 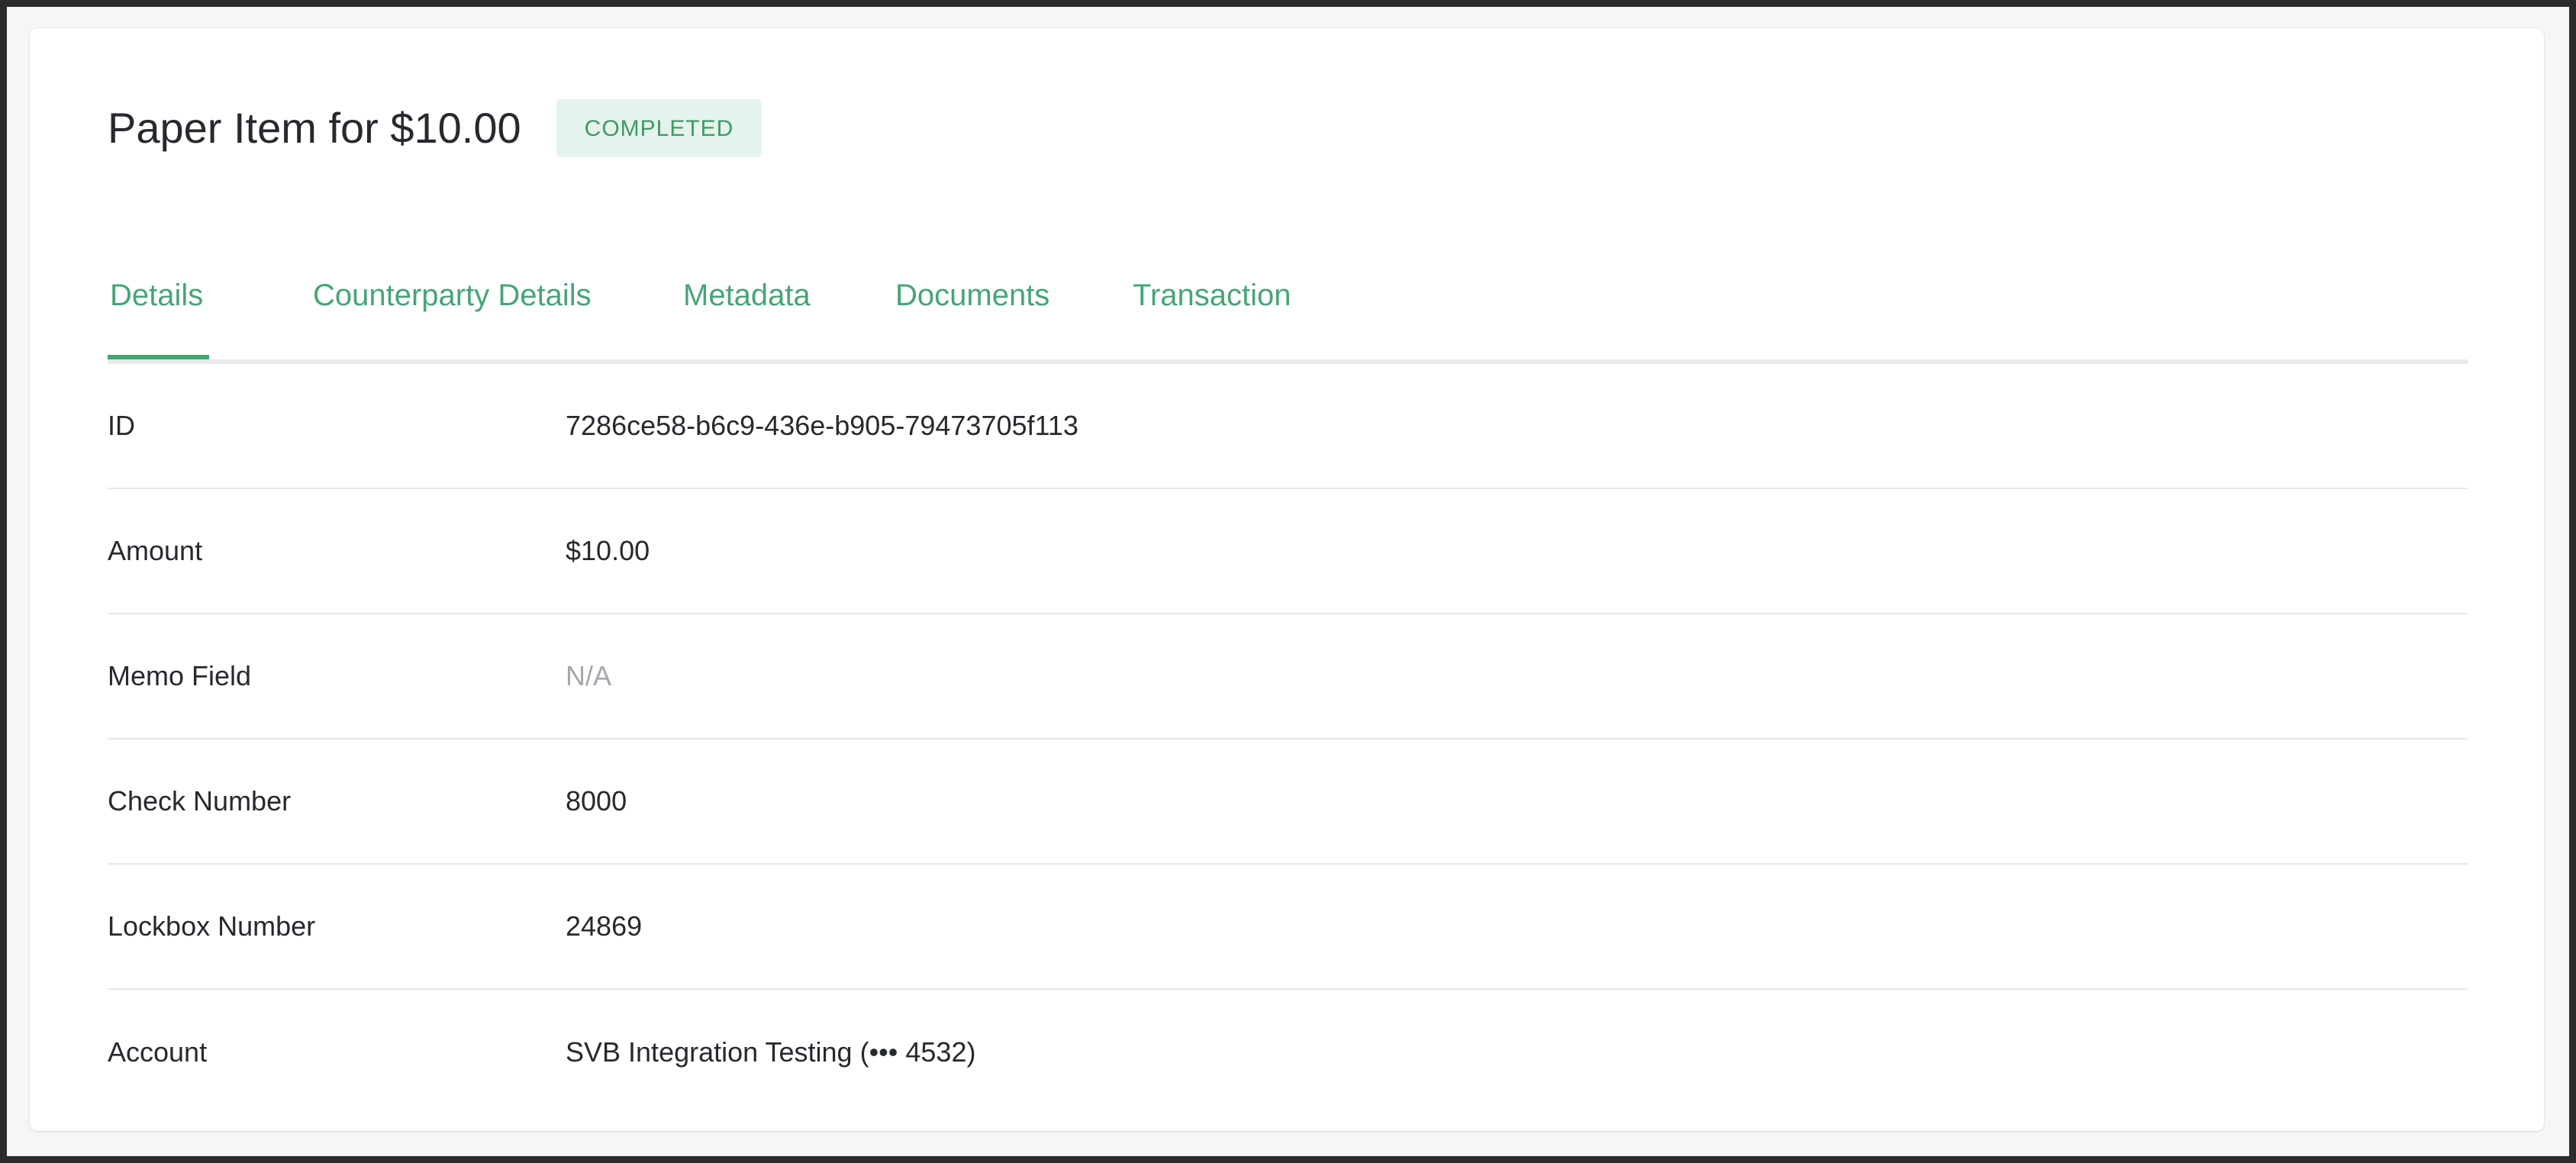 What do you see at coordinates (1212, 295) in the screenshot?
I see `tab-transaction: Transaction` at bounding box center [1212, 295].